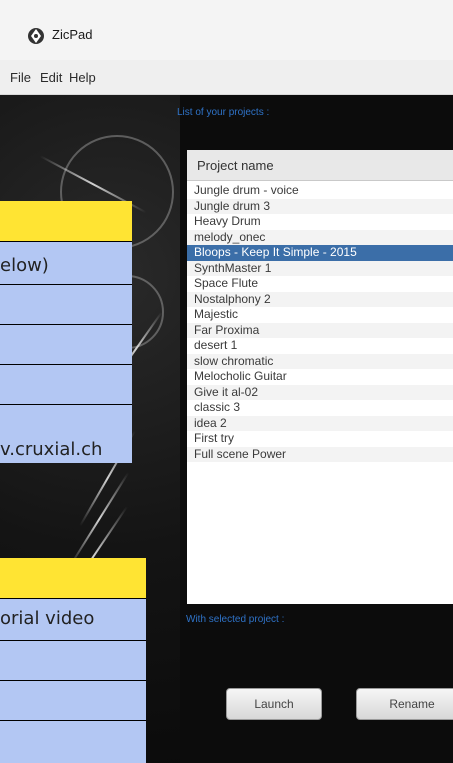  I want to click on window-title: ZicPad, so click(72, 34).